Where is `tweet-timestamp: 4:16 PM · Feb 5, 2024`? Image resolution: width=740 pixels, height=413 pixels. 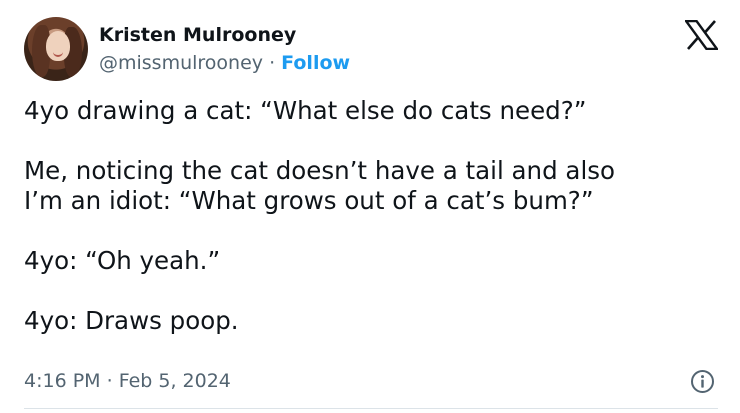
tweet-timestamp: 4:16 PM · Feb 5, 2024 is located at coordinates (127, 381).